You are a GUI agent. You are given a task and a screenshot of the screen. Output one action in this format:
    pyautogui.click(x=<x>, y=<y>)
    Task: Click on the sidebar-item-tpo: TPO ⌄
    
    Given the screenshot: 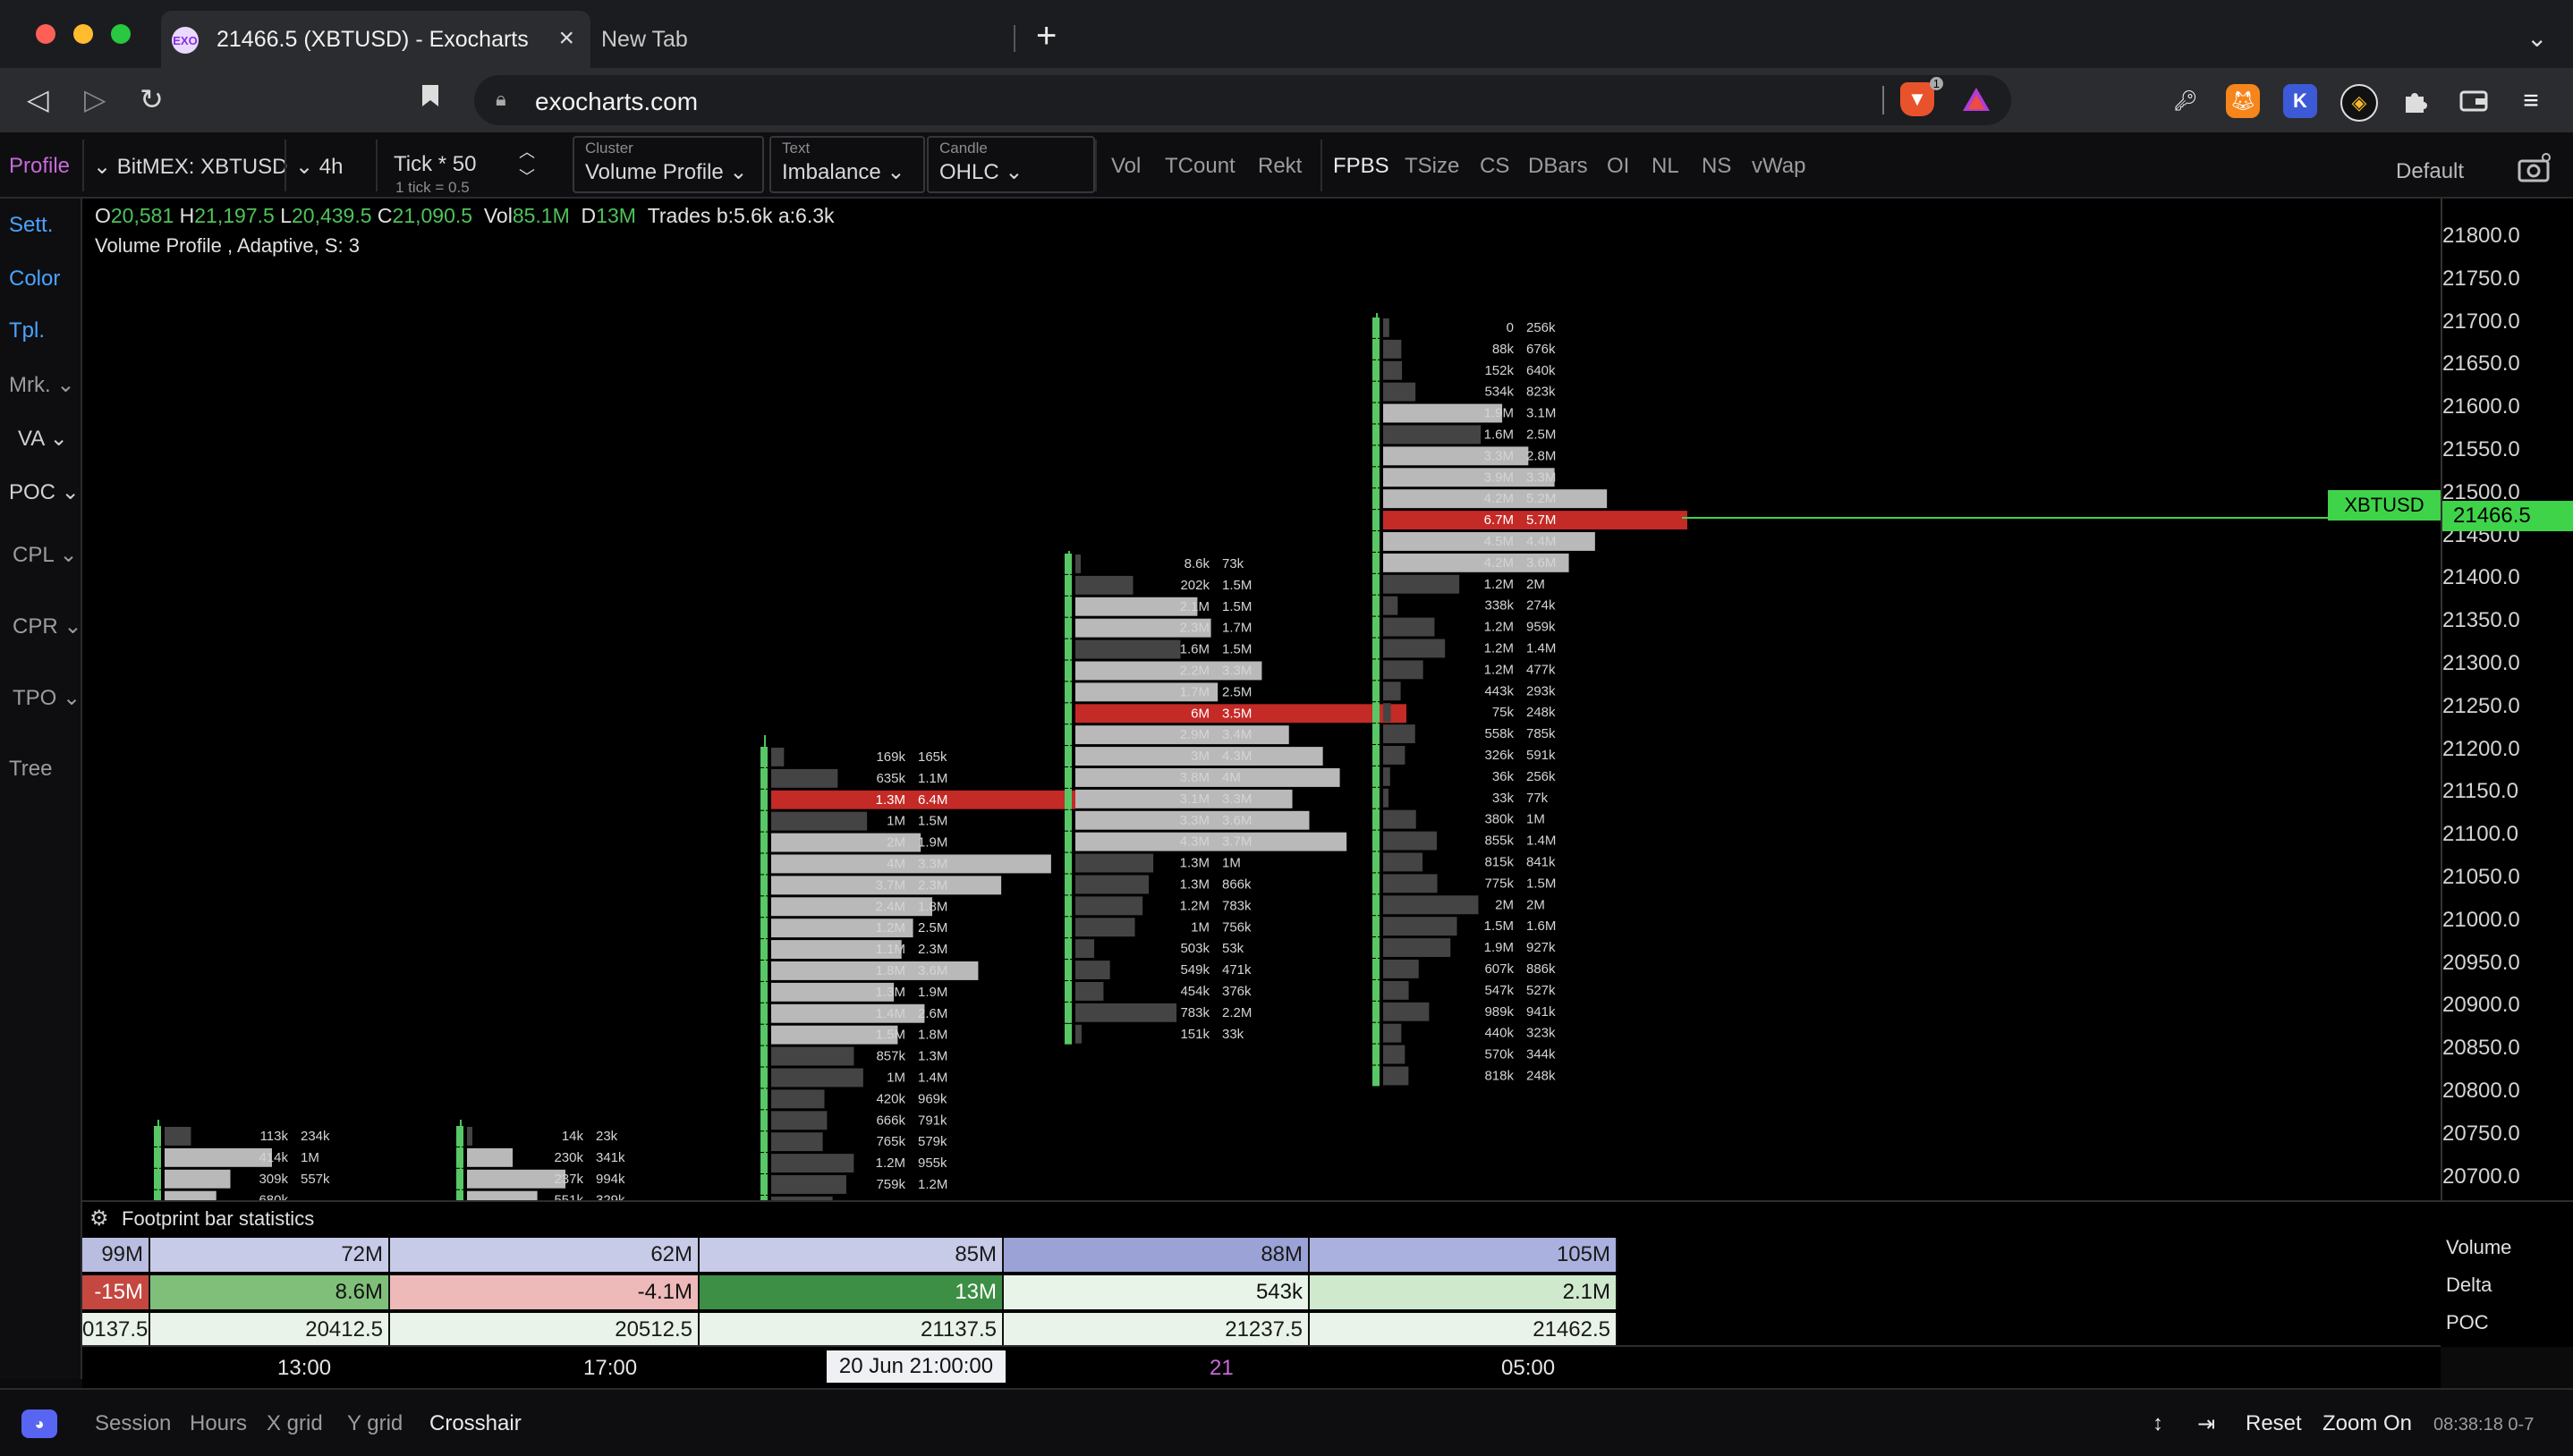 What is the action you would take?
    pyautogui.click(x=47, y=698)
    